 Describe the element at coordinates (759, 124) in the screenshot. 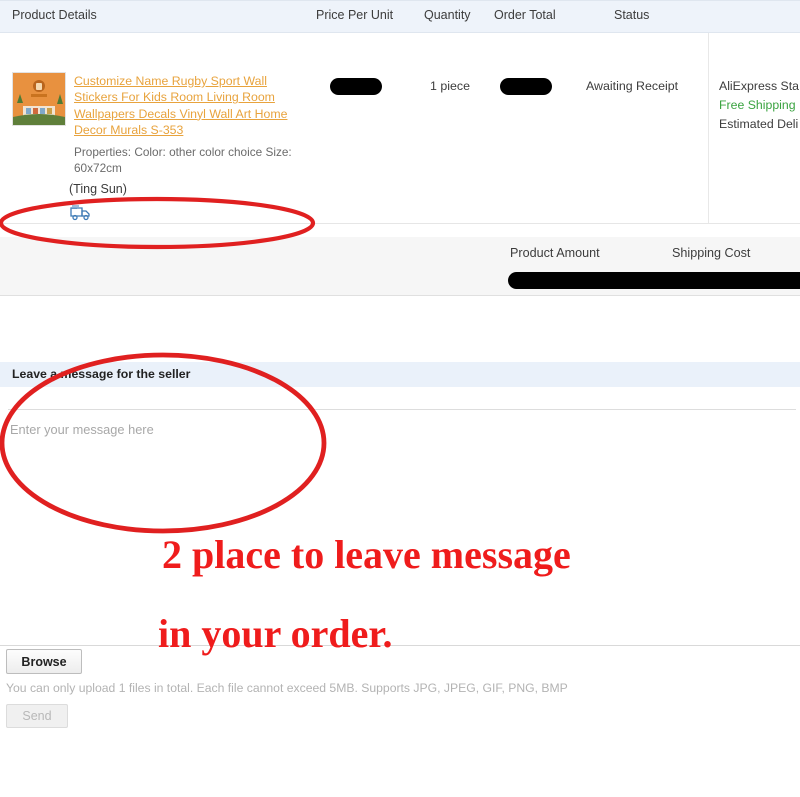

I see `estimated-delivery: Estimated Deli` at that location.